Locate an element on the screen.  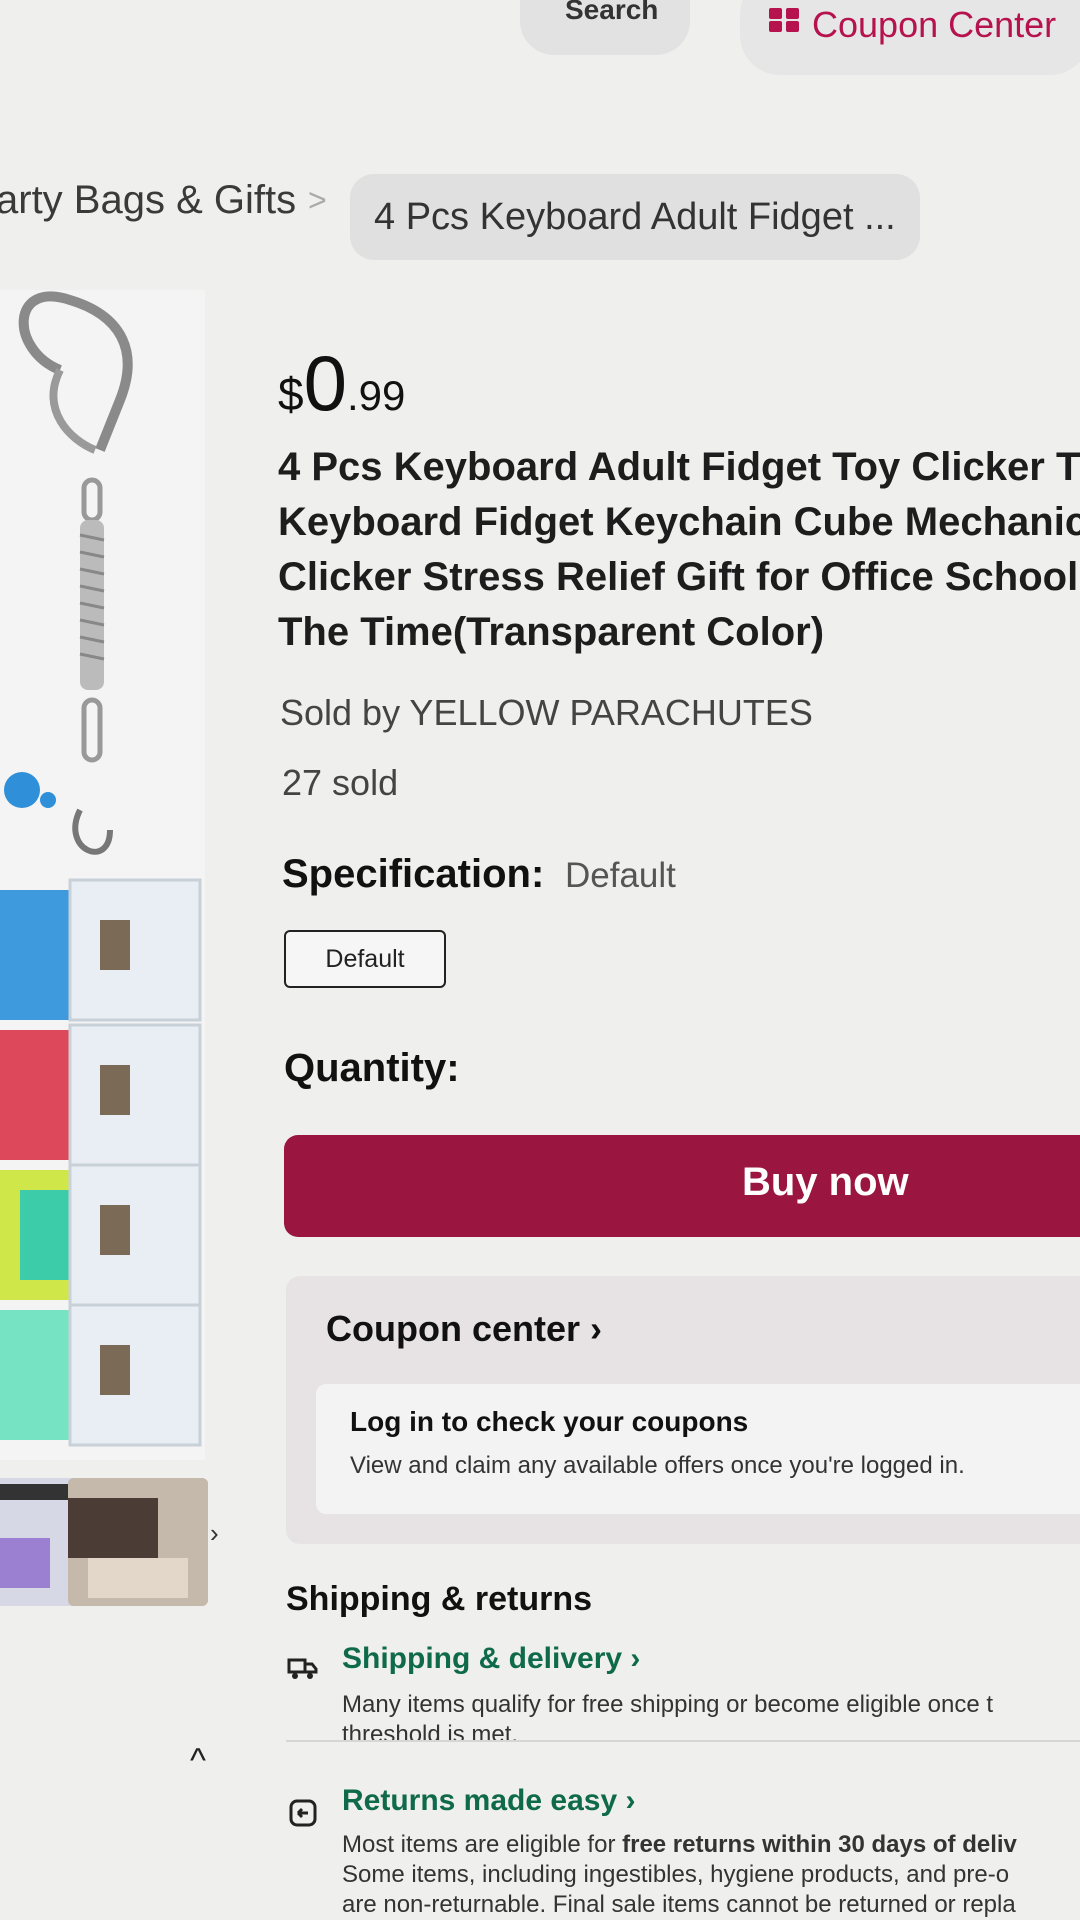
buy-now-label: Buy now is located at coordinates (825, 1182).